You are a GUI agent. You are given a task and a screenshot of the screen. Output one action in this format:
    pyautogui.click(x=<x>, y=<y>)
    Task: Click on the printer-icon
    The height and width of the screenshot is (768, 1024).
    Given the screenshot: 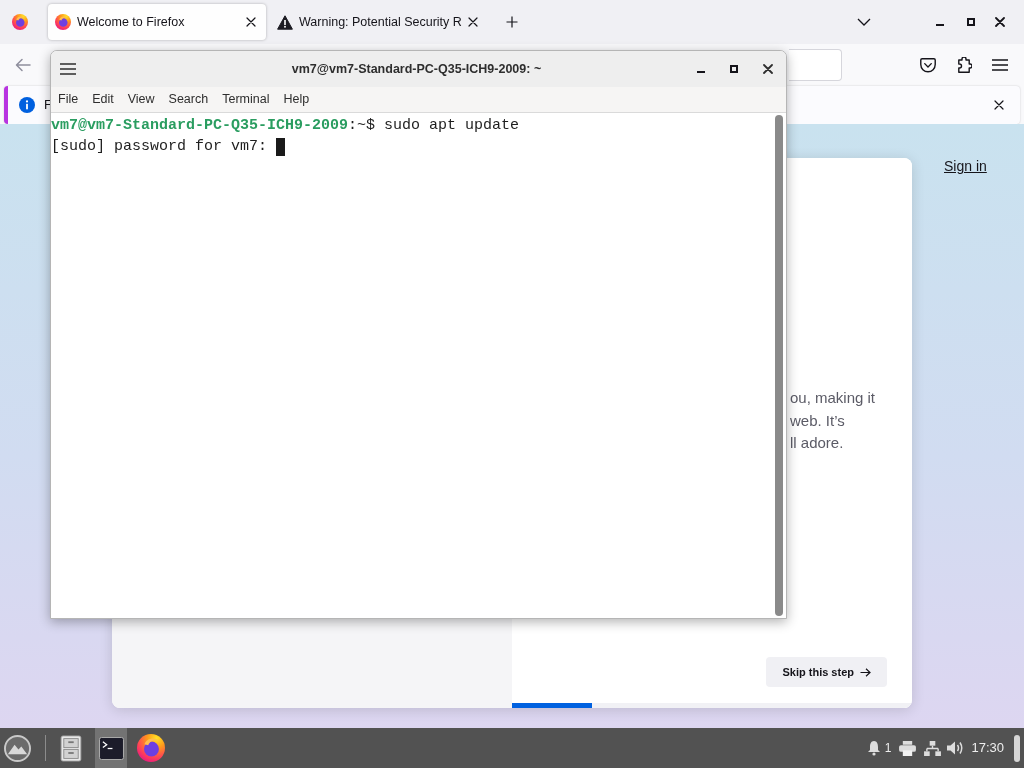 What is the action you would take?
    pyautogui.click(x=908, y=748)
    